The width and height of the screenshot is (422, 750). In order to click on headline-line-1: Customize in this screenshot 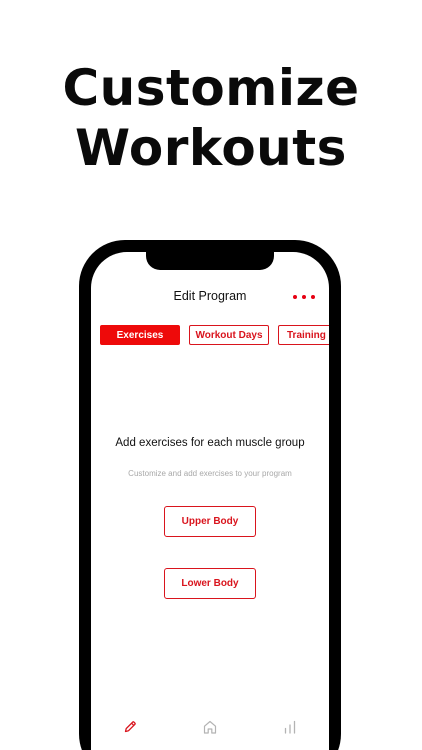, I will do `click(211, 88)`.